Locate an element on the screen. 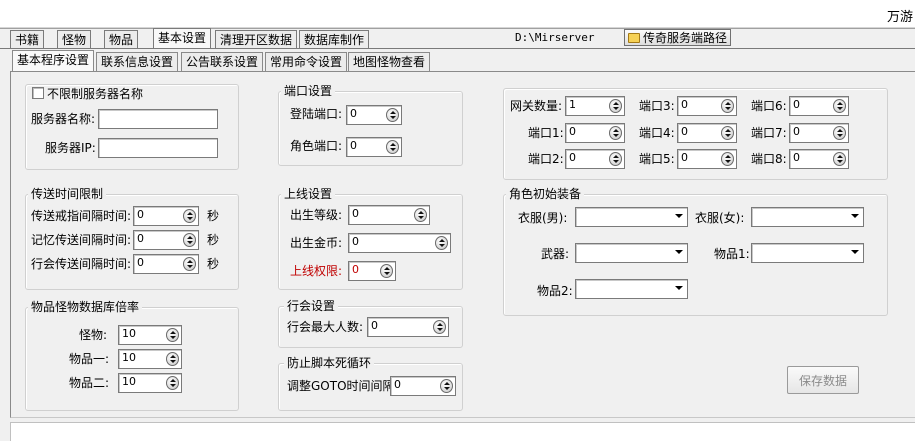 This screenshot has height=441, width=915. monster-rate-value: 10 is located at coordinates (129, 333).